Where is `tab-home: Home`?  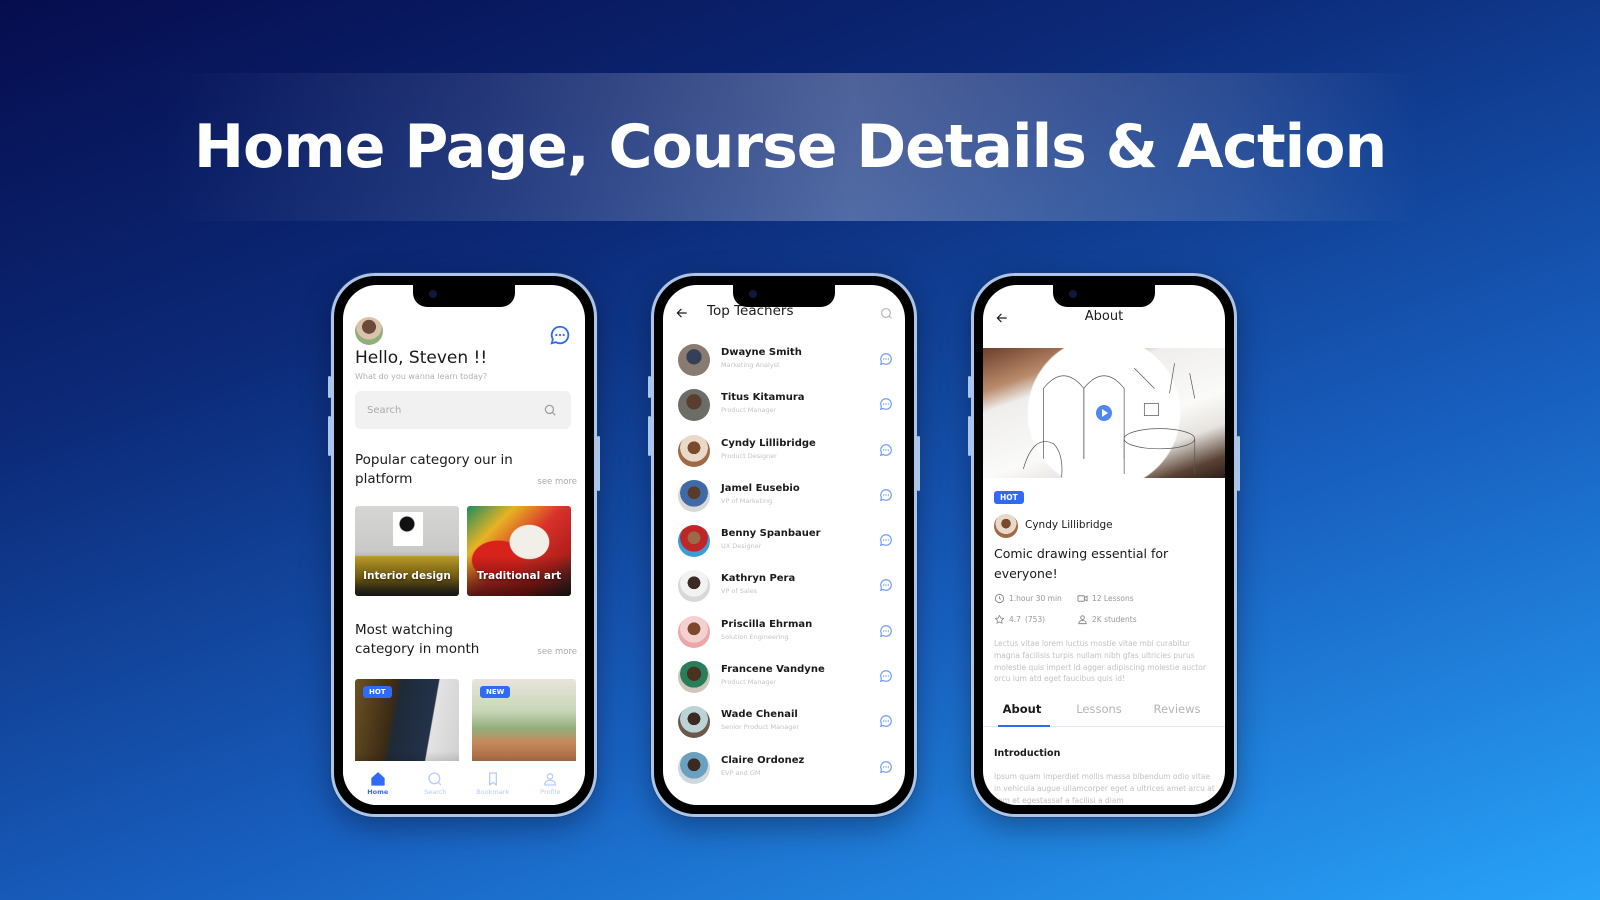
tab-home: Home is located at coordinates (378, 783).